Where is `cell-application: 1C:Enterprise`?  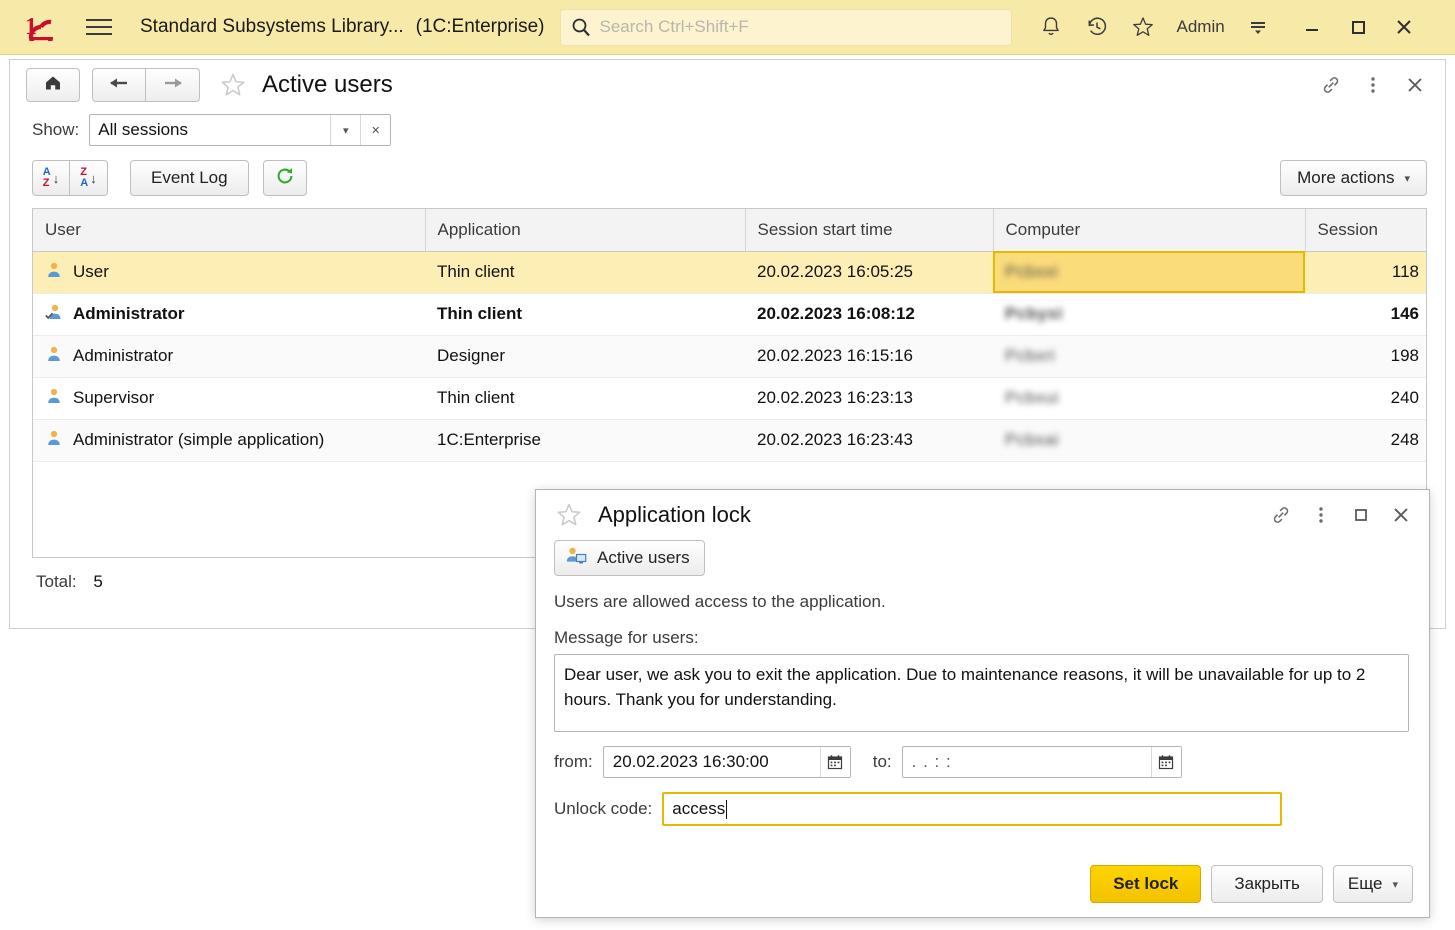 cell-application: 1C:Enterprise is located at coordinates (585, 440).